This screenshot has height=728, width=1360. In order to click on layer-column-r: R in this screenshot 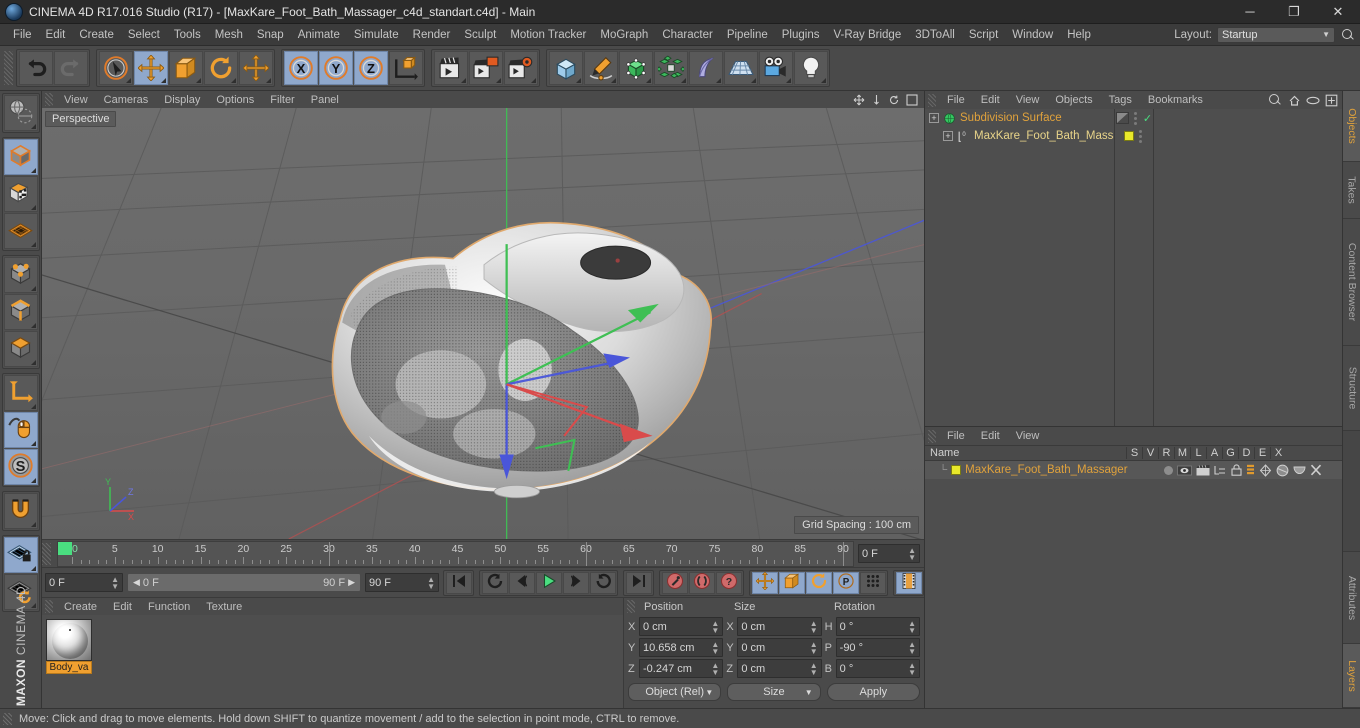, I will do `click(1166, 453)`.